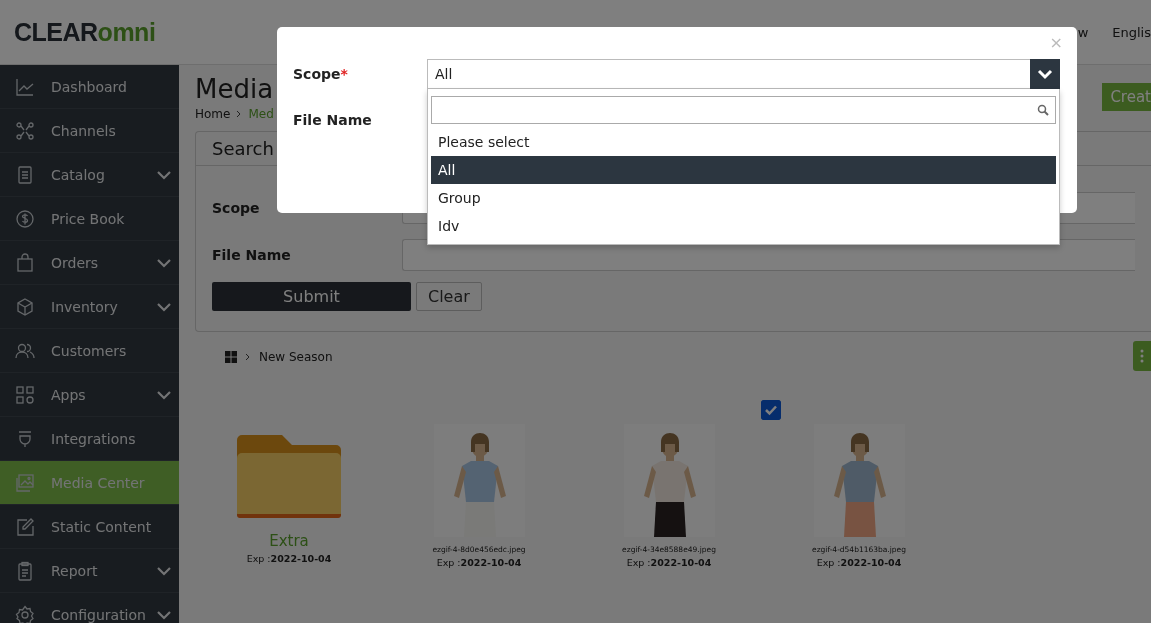 The height and width of the screenshot is (623, 1151). Describe the element at coordinates (89, 219) in the screenshot. I see `sidebar-item: Price Book` at that location.